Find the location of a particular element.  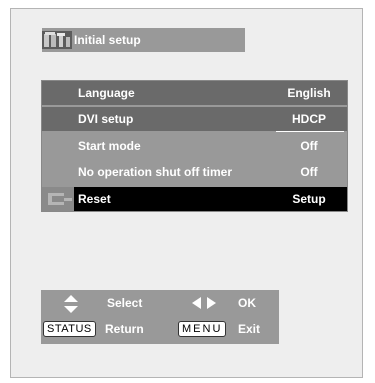

menu-item-value: HDCP is located at coordinates (309, 122).